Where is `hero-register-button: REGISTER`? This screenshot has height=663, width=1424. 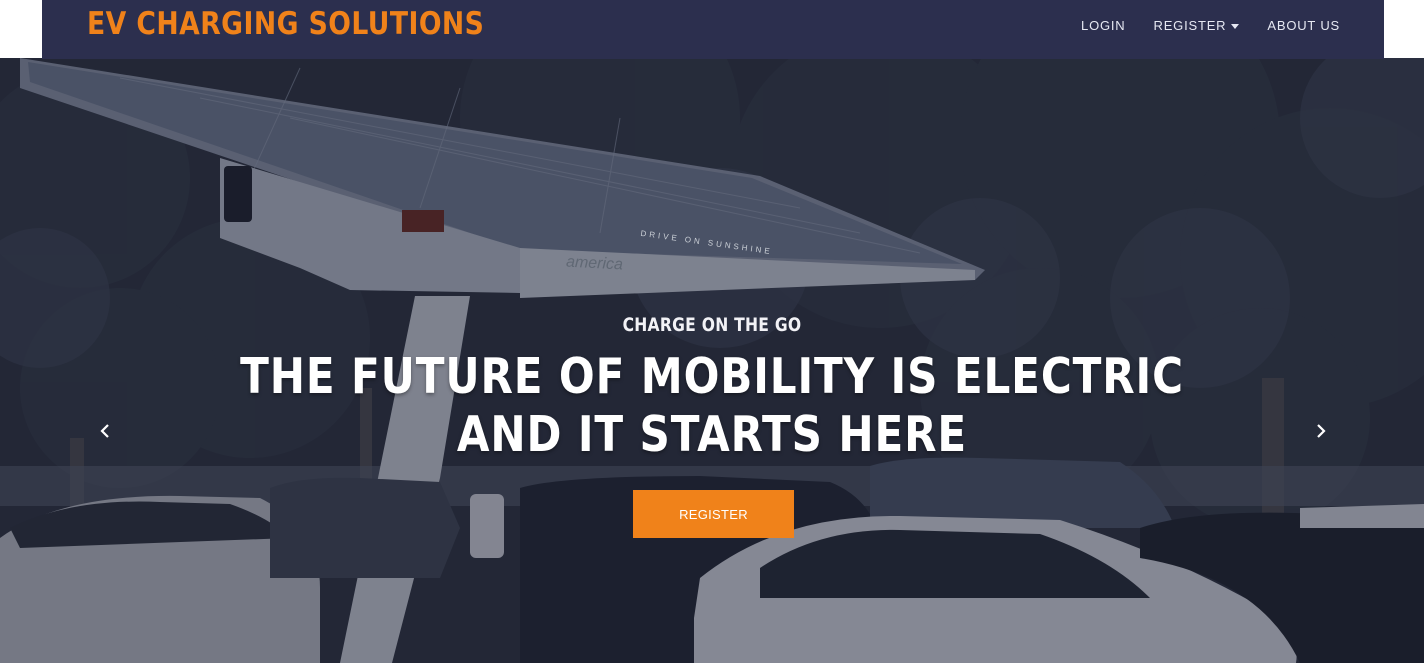 hero-register-button: REGISTER is located at coordinates (713, 514).